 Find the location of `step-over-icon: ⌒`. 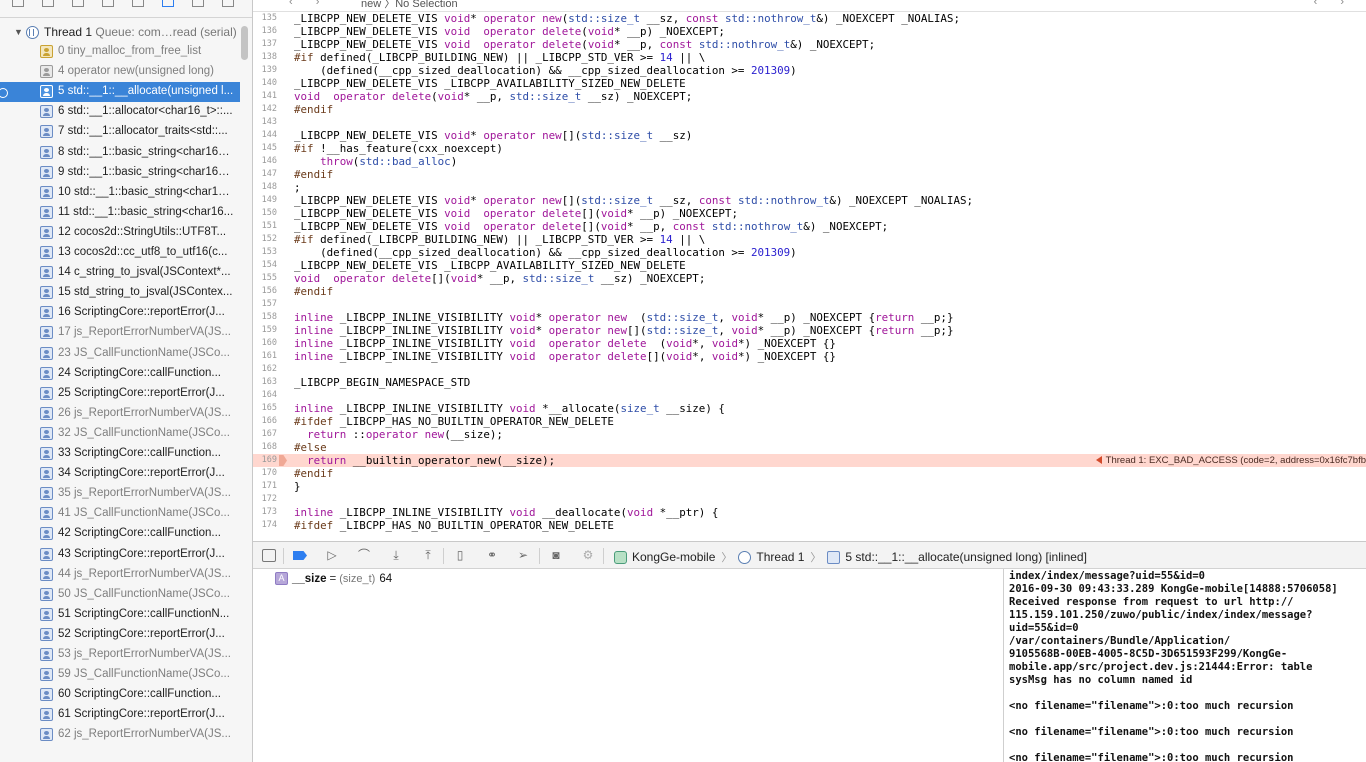

step-over-icon: ⌒ is located at coordinates (364, 555).